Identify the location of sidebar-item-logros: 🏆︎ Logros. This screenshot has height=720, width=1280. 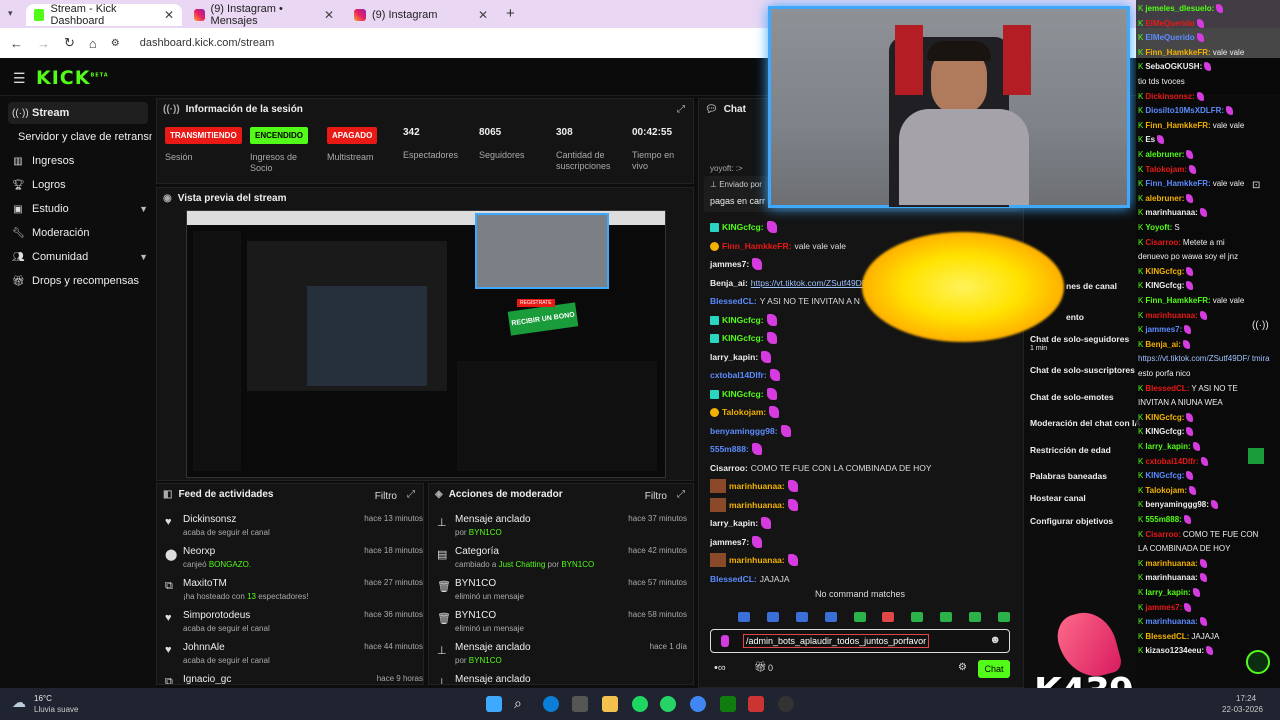
(78, 185).